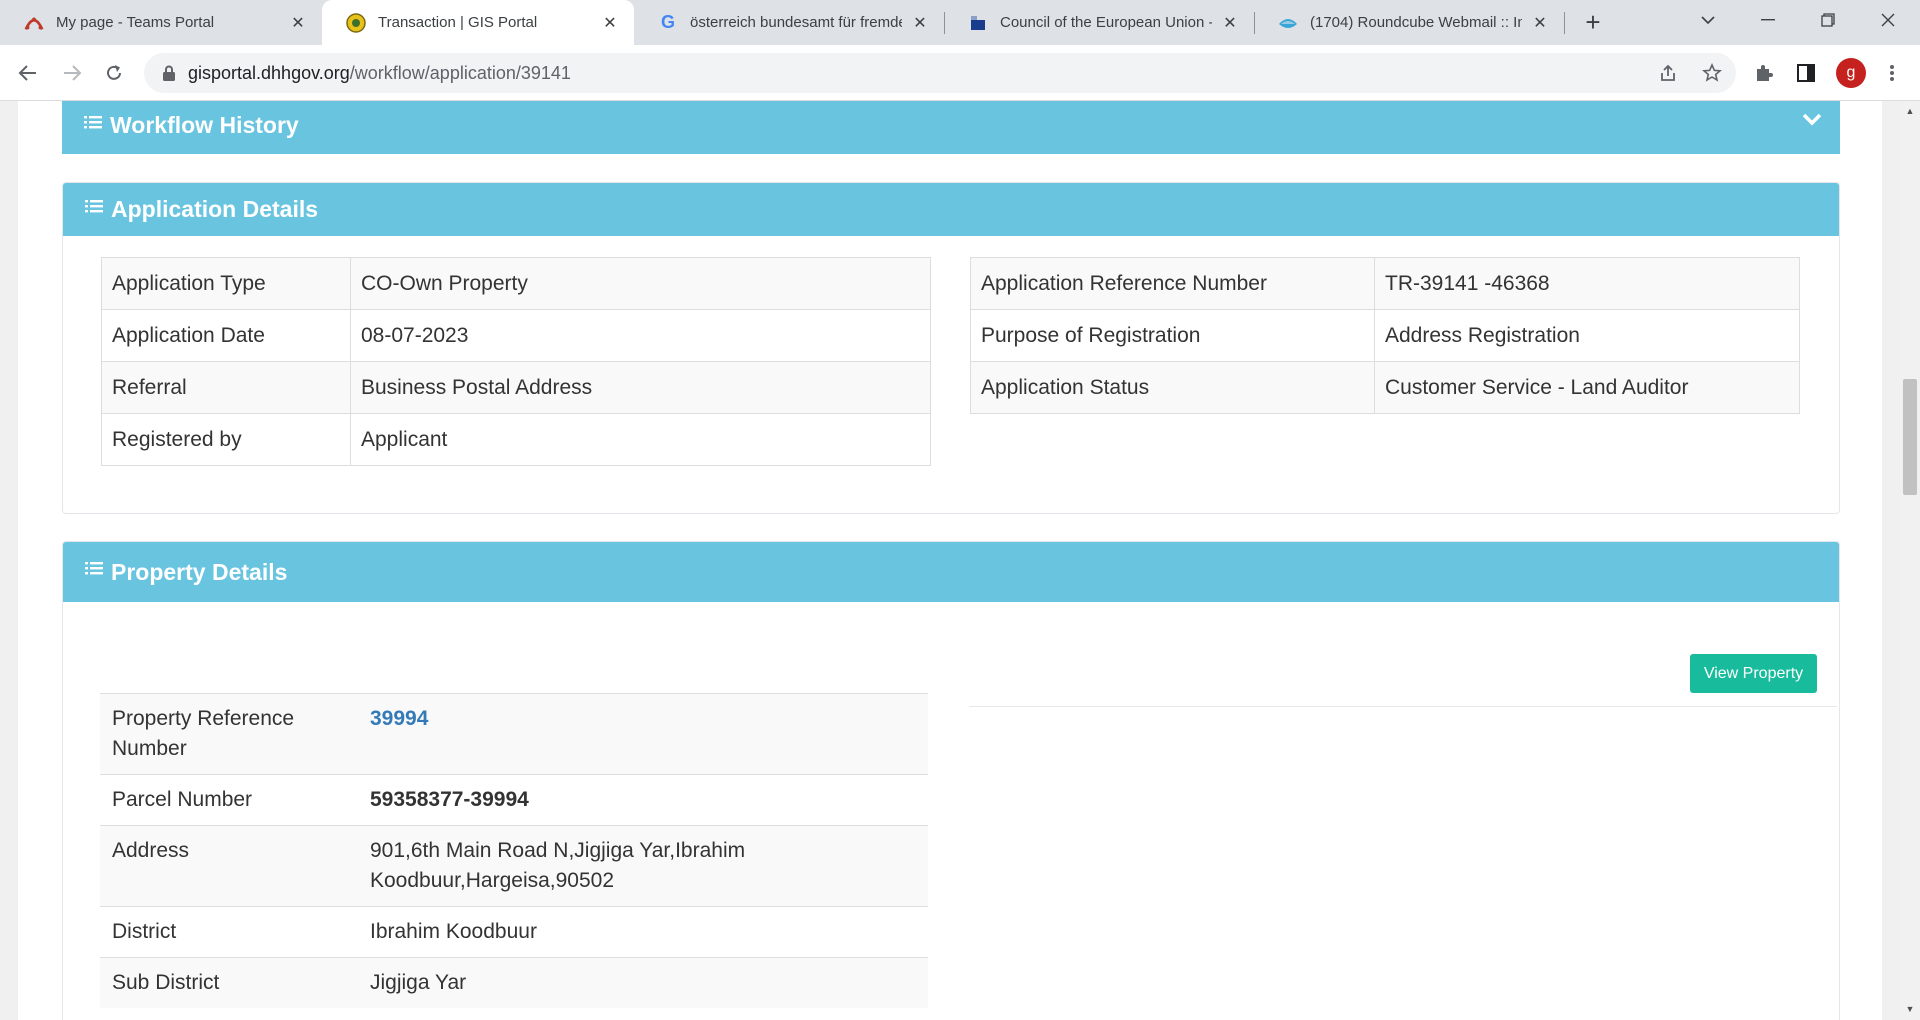 This screenshot has height=1020, width=1920. I want to click on tab-title: Transaction | GIS Portal, so click(458, 22).